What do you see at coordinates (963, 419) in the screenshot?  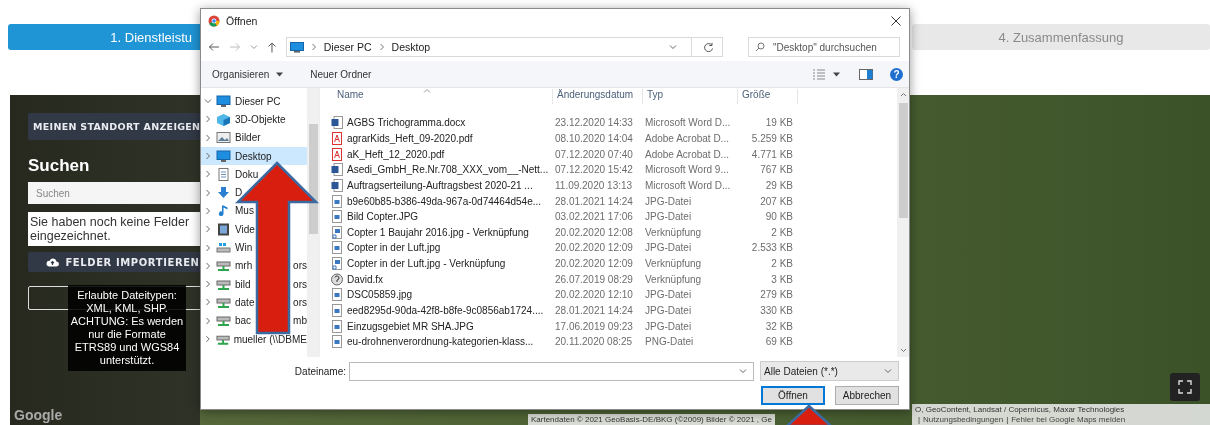 I see `map-link: Nutzungsbedingungen` at bounding box center [963, 419].